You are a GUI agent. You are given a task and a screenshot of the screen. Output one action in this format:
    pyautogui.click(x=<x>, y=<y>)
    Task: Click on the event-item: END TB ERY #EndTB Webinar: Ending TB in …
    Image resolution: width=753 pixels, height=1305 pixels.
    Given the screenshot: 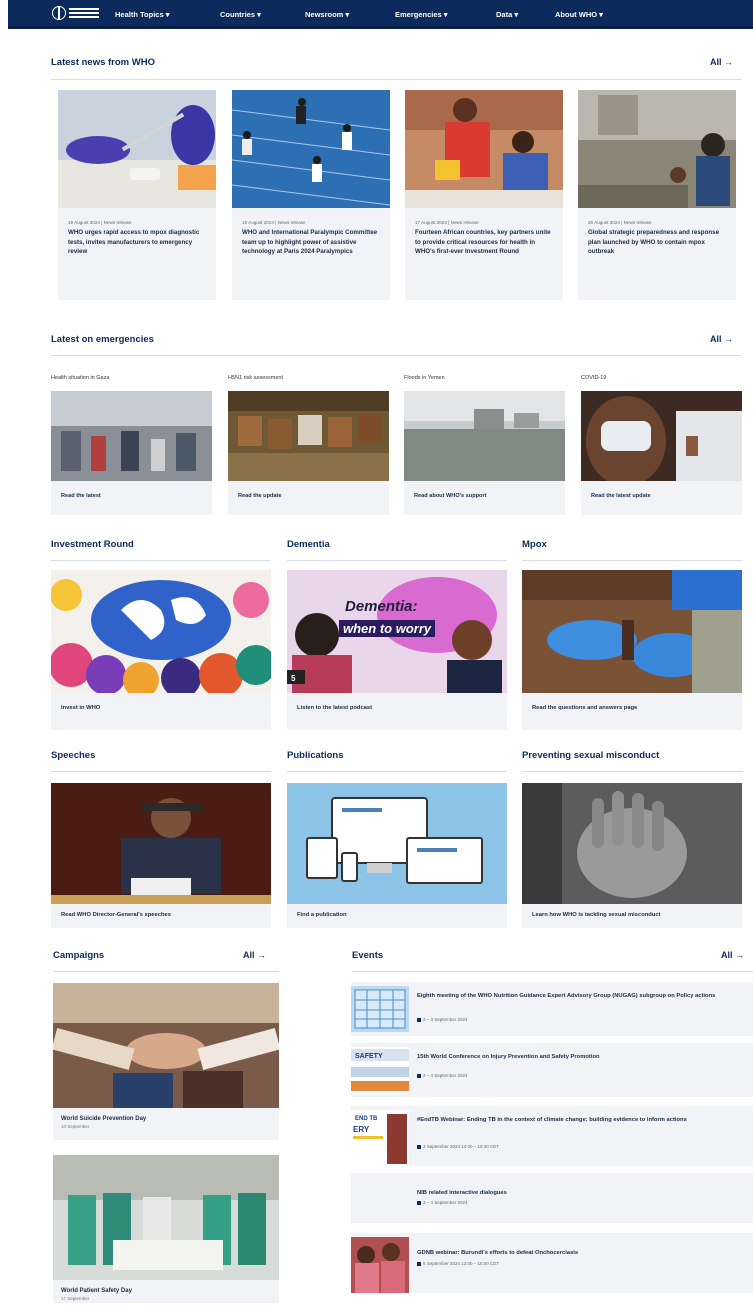 What is the action you would take?
    pyautogui.click(x=552, y=1136)
    